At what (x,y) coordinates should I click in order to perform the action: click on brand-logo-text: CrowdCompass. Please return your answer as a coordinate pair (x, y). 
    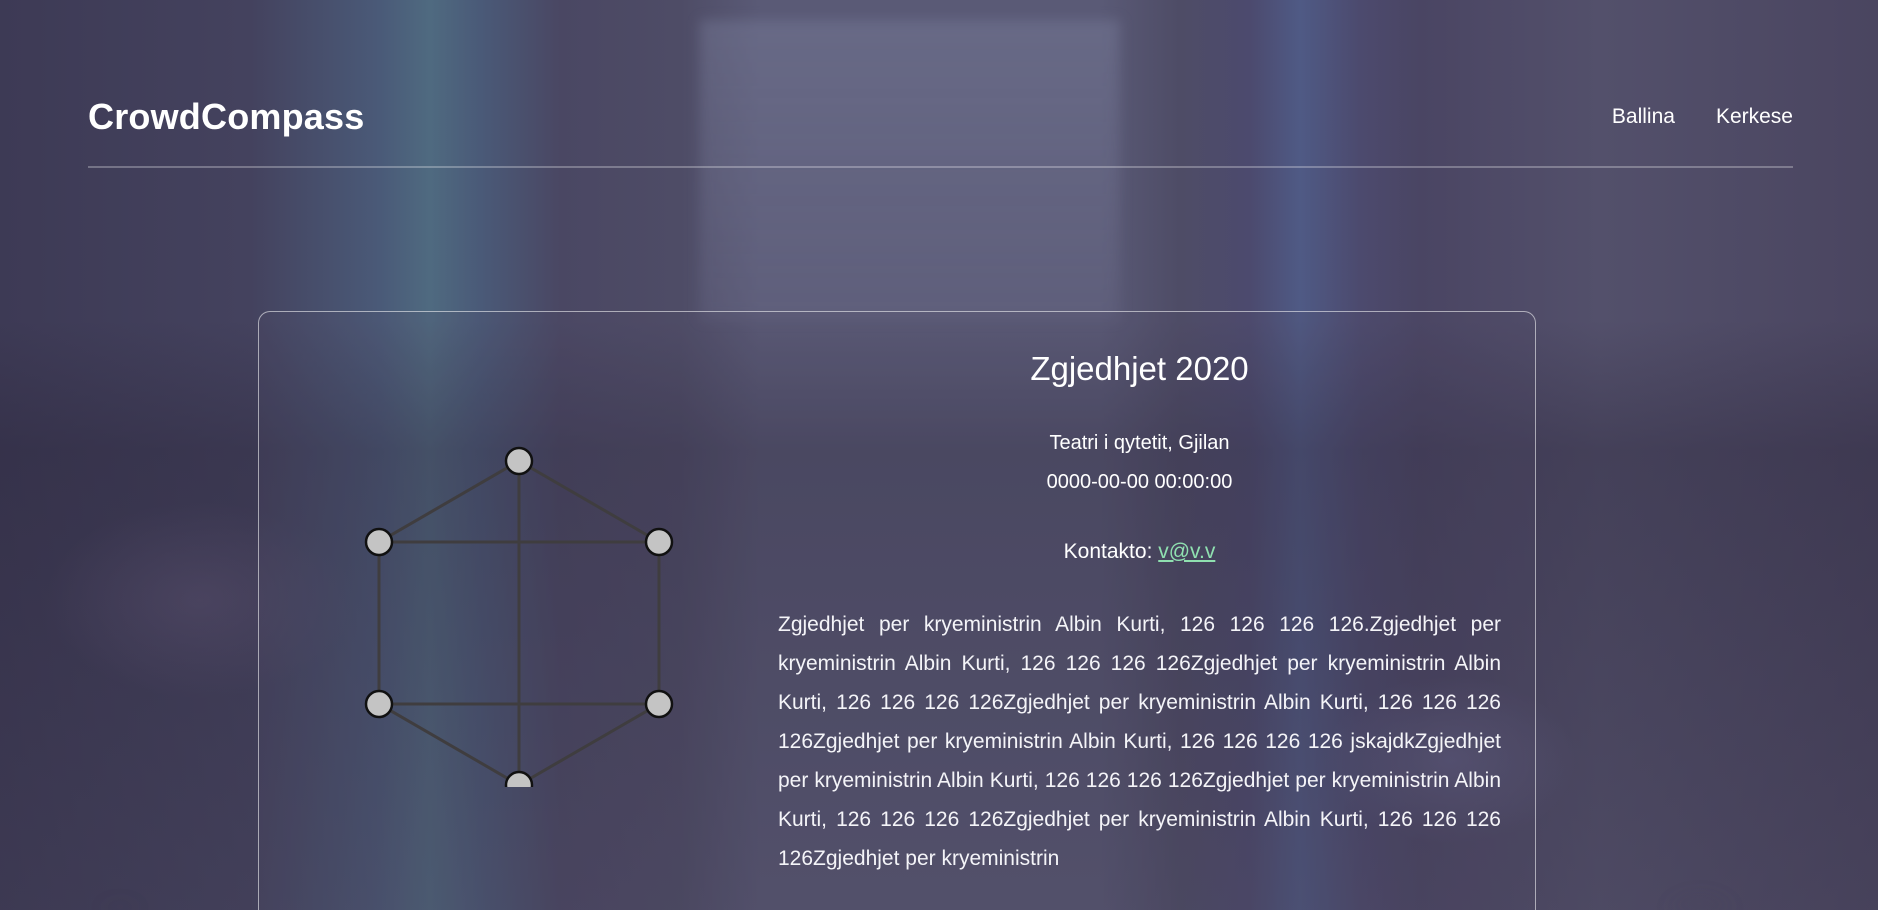
    Looking at the image, I should click on (226, 117).